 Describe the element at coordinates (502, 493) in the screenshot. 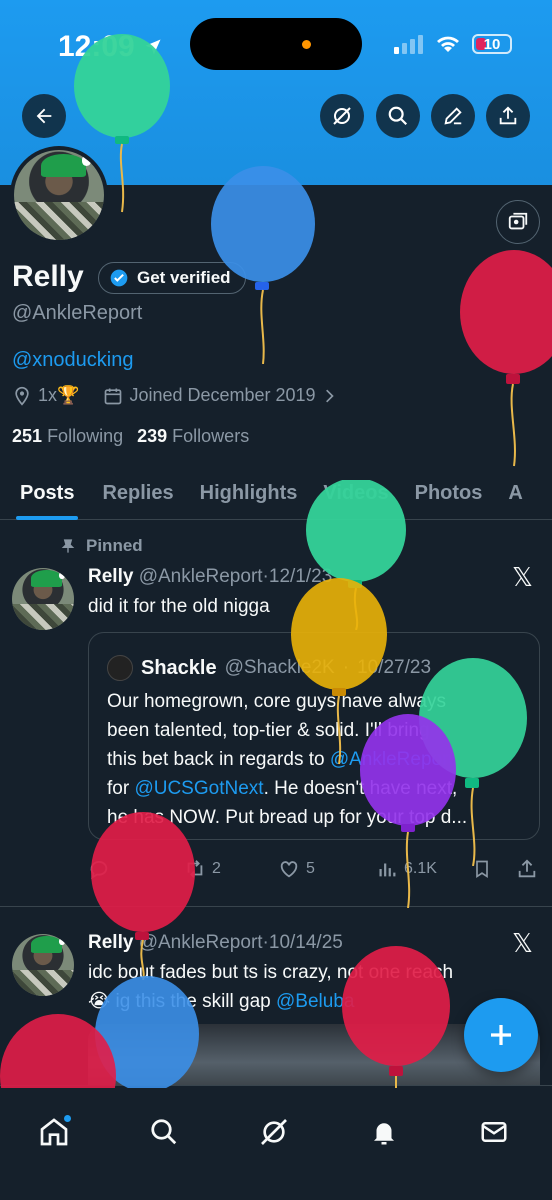

I see `tab-articles: A` at that location.